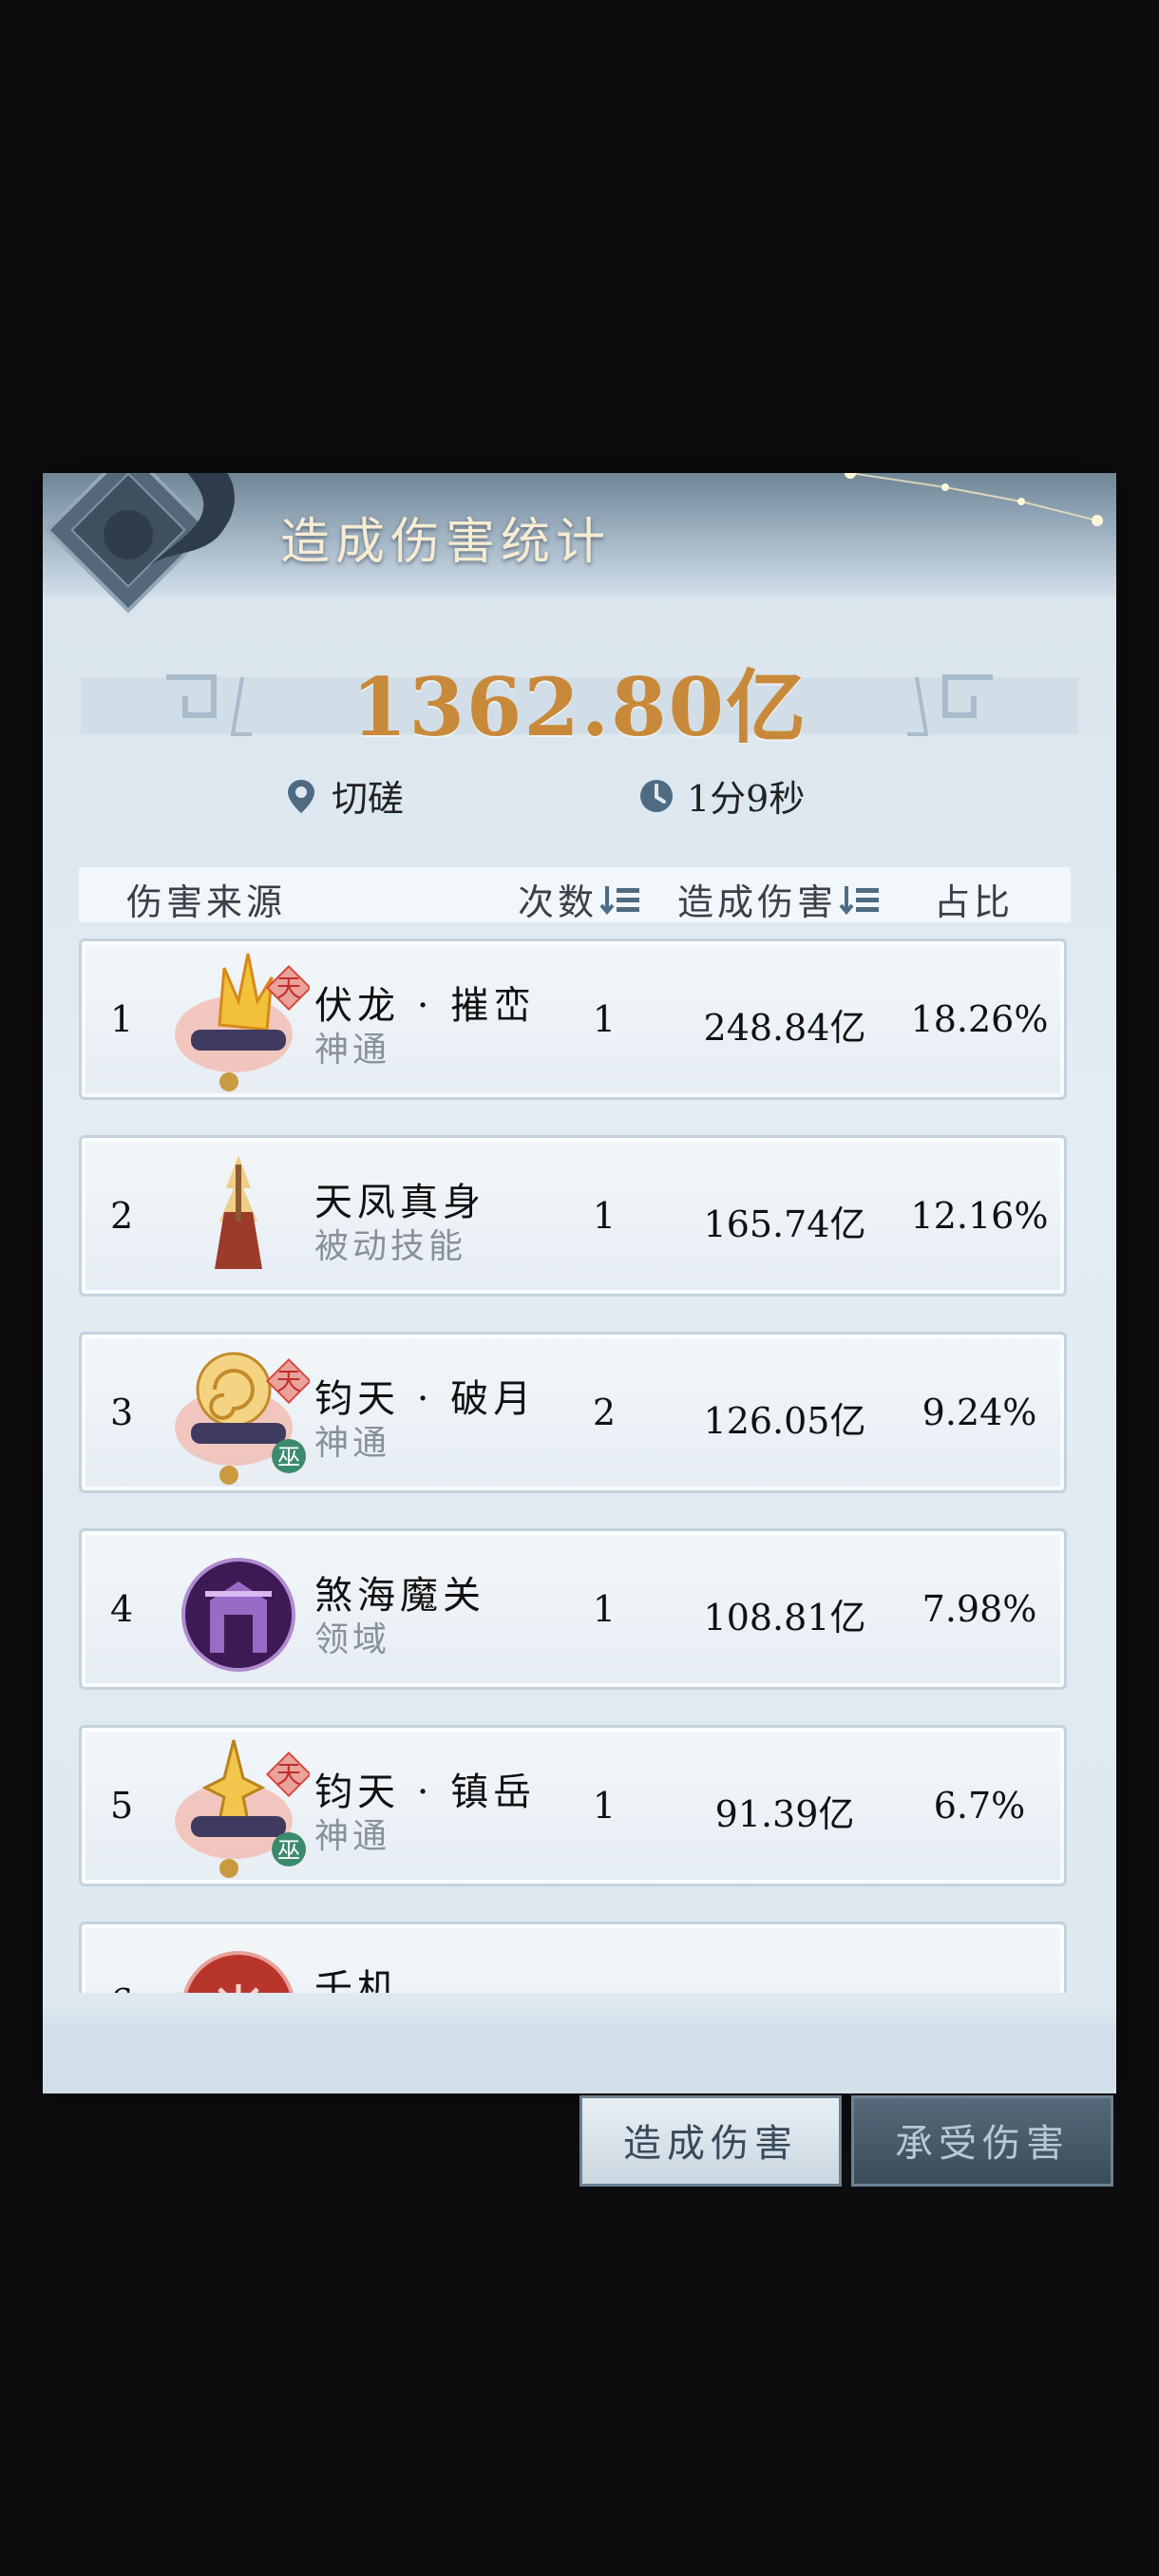 The width and height of the screenshot is (1159, 2576). I want to click on list-item: 4 煞海魔关 领域 1 108.81亿 7.98%, so click(573, 1609).